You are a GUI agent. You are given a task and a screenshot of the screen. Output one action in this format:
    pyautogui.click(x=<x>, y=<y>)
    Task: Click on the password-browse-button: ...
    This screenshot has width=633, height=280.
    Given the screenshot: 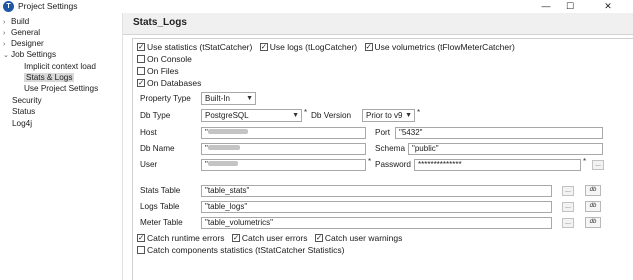 What is the action you would take?
    pyautogui.click(x=598, y=165)
    